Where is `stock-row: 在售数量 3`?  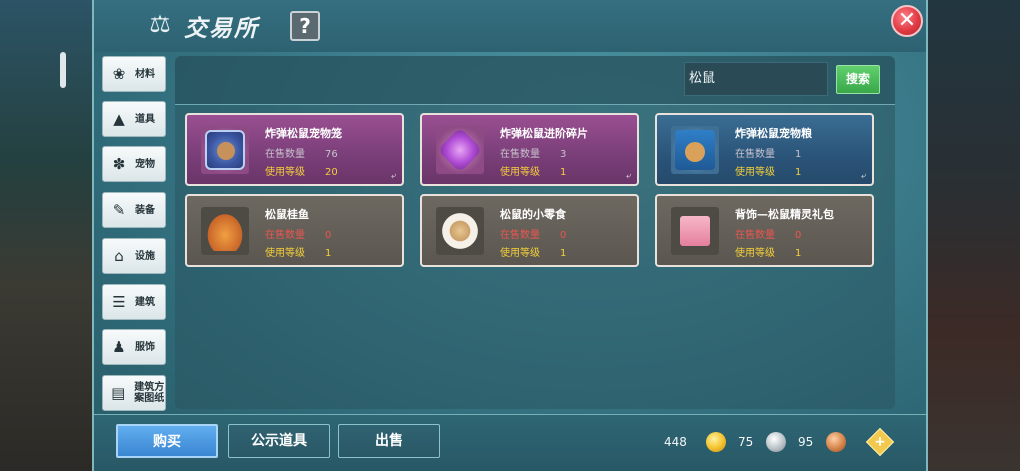
stock-row: 在售数量 3 is located at coordinates (533, 152).